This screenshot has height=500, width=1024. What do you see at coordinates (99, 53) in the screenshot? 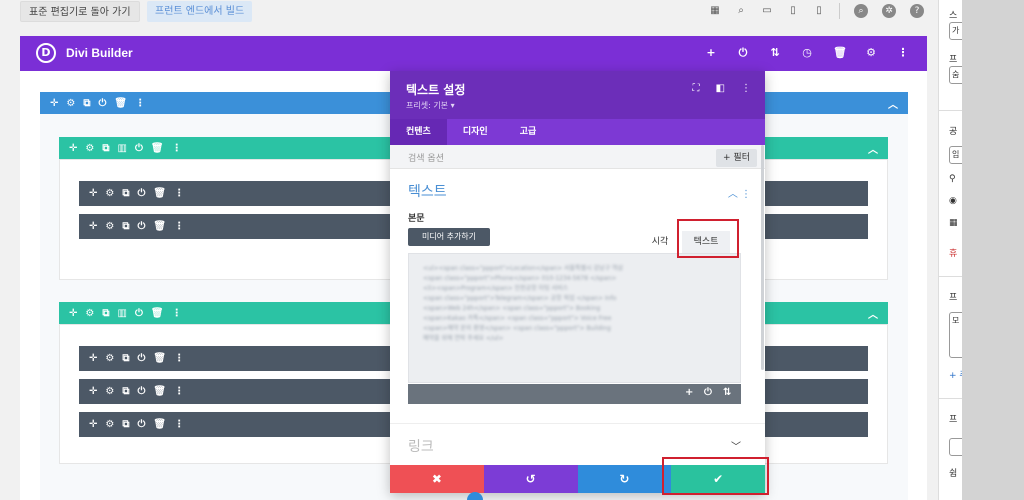
I see `builder-title: Divi Builder` at bounding box center [99, 53].